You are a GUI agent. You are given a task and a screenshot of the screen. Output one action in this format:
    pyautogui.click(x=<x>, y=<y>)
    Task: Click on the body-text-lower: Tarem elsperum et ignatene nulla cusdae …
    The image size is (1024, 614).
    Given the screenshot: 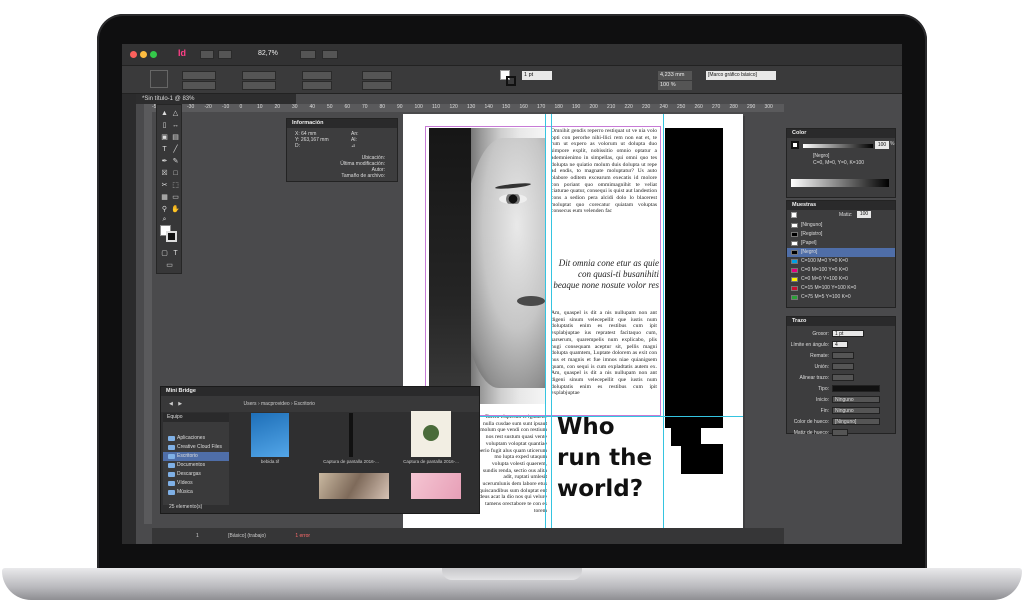 What is the action you would take?
    pyautogui.click(x=512, y=464)
    